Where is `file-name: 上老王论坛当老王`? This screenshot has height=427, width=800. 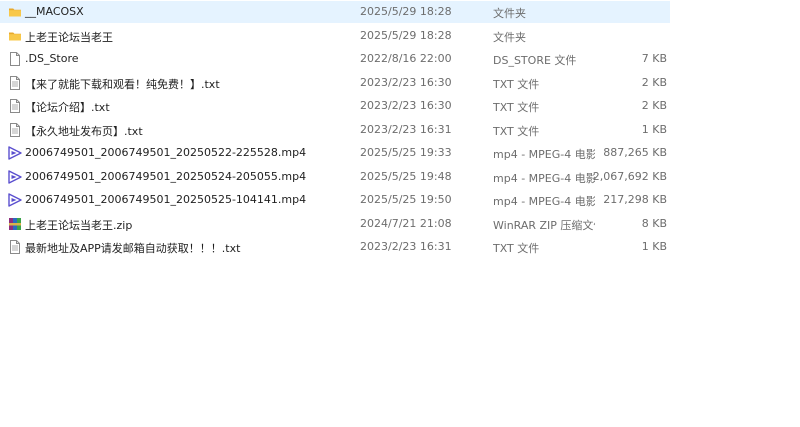 file-name: 上老王论坛当老王 is located at coordinates (69, 37).